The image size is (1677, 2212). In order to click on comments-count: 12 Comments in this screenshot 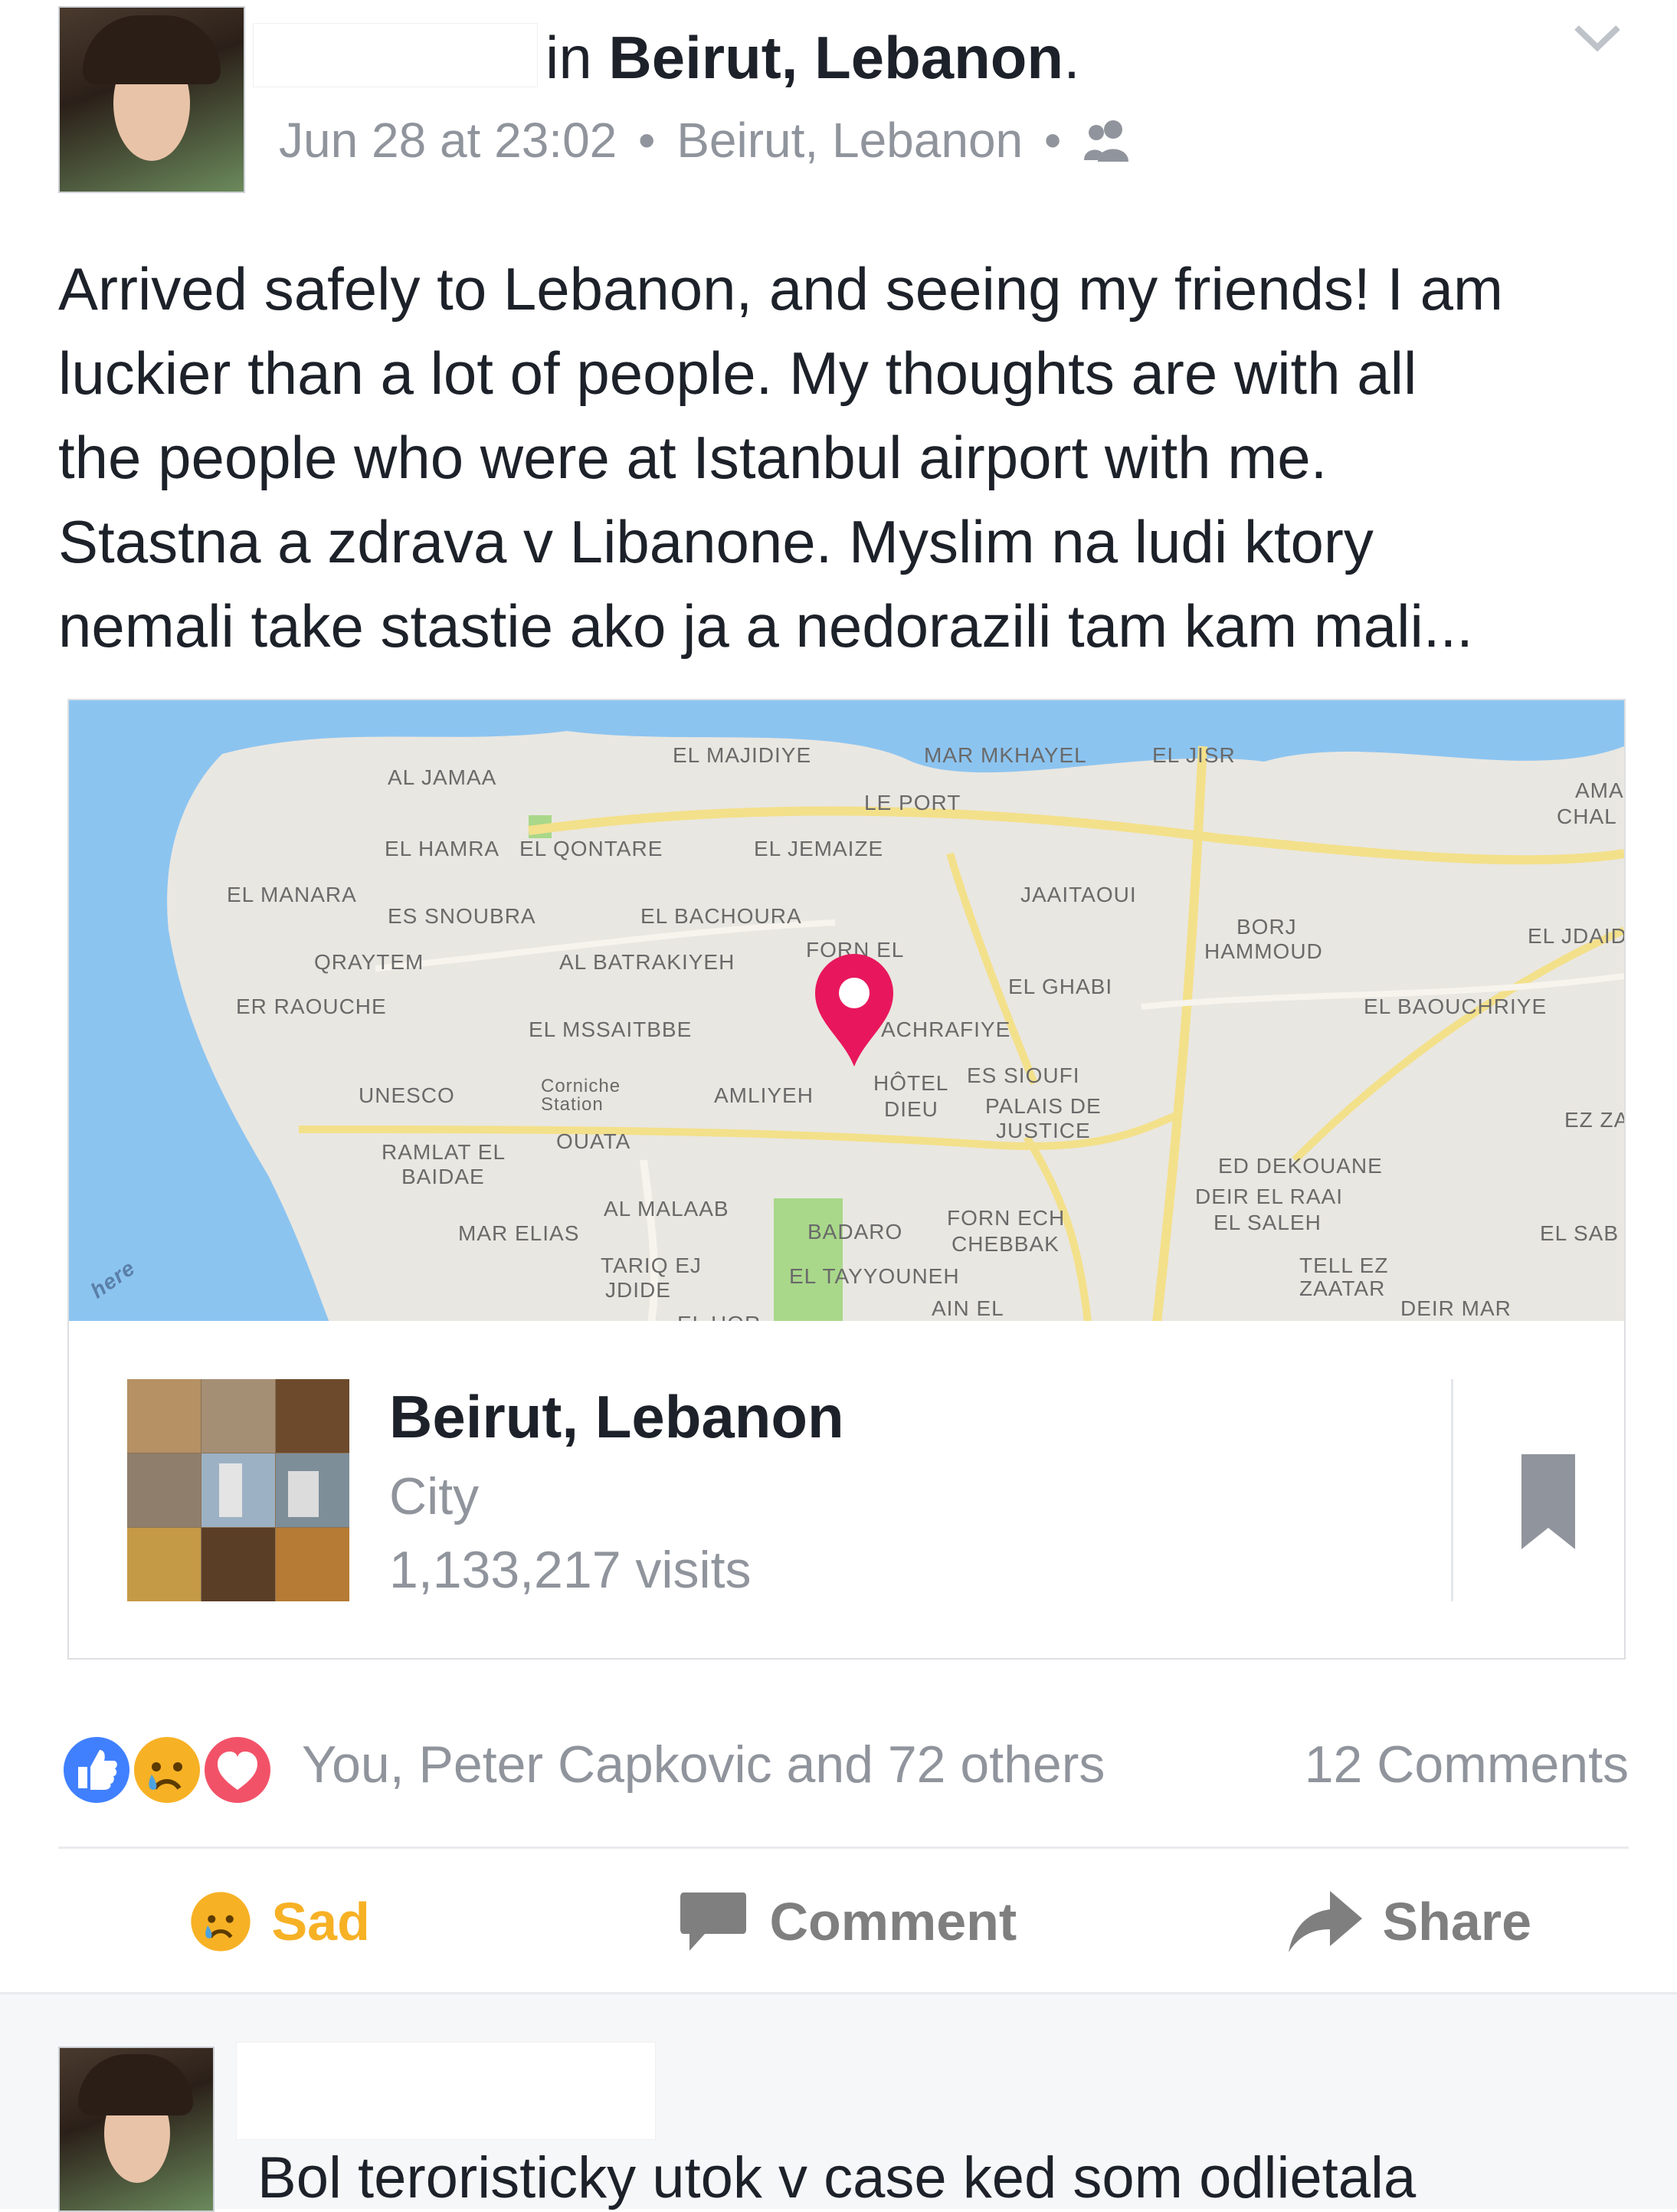, I will do `click(1467, 1764)`.